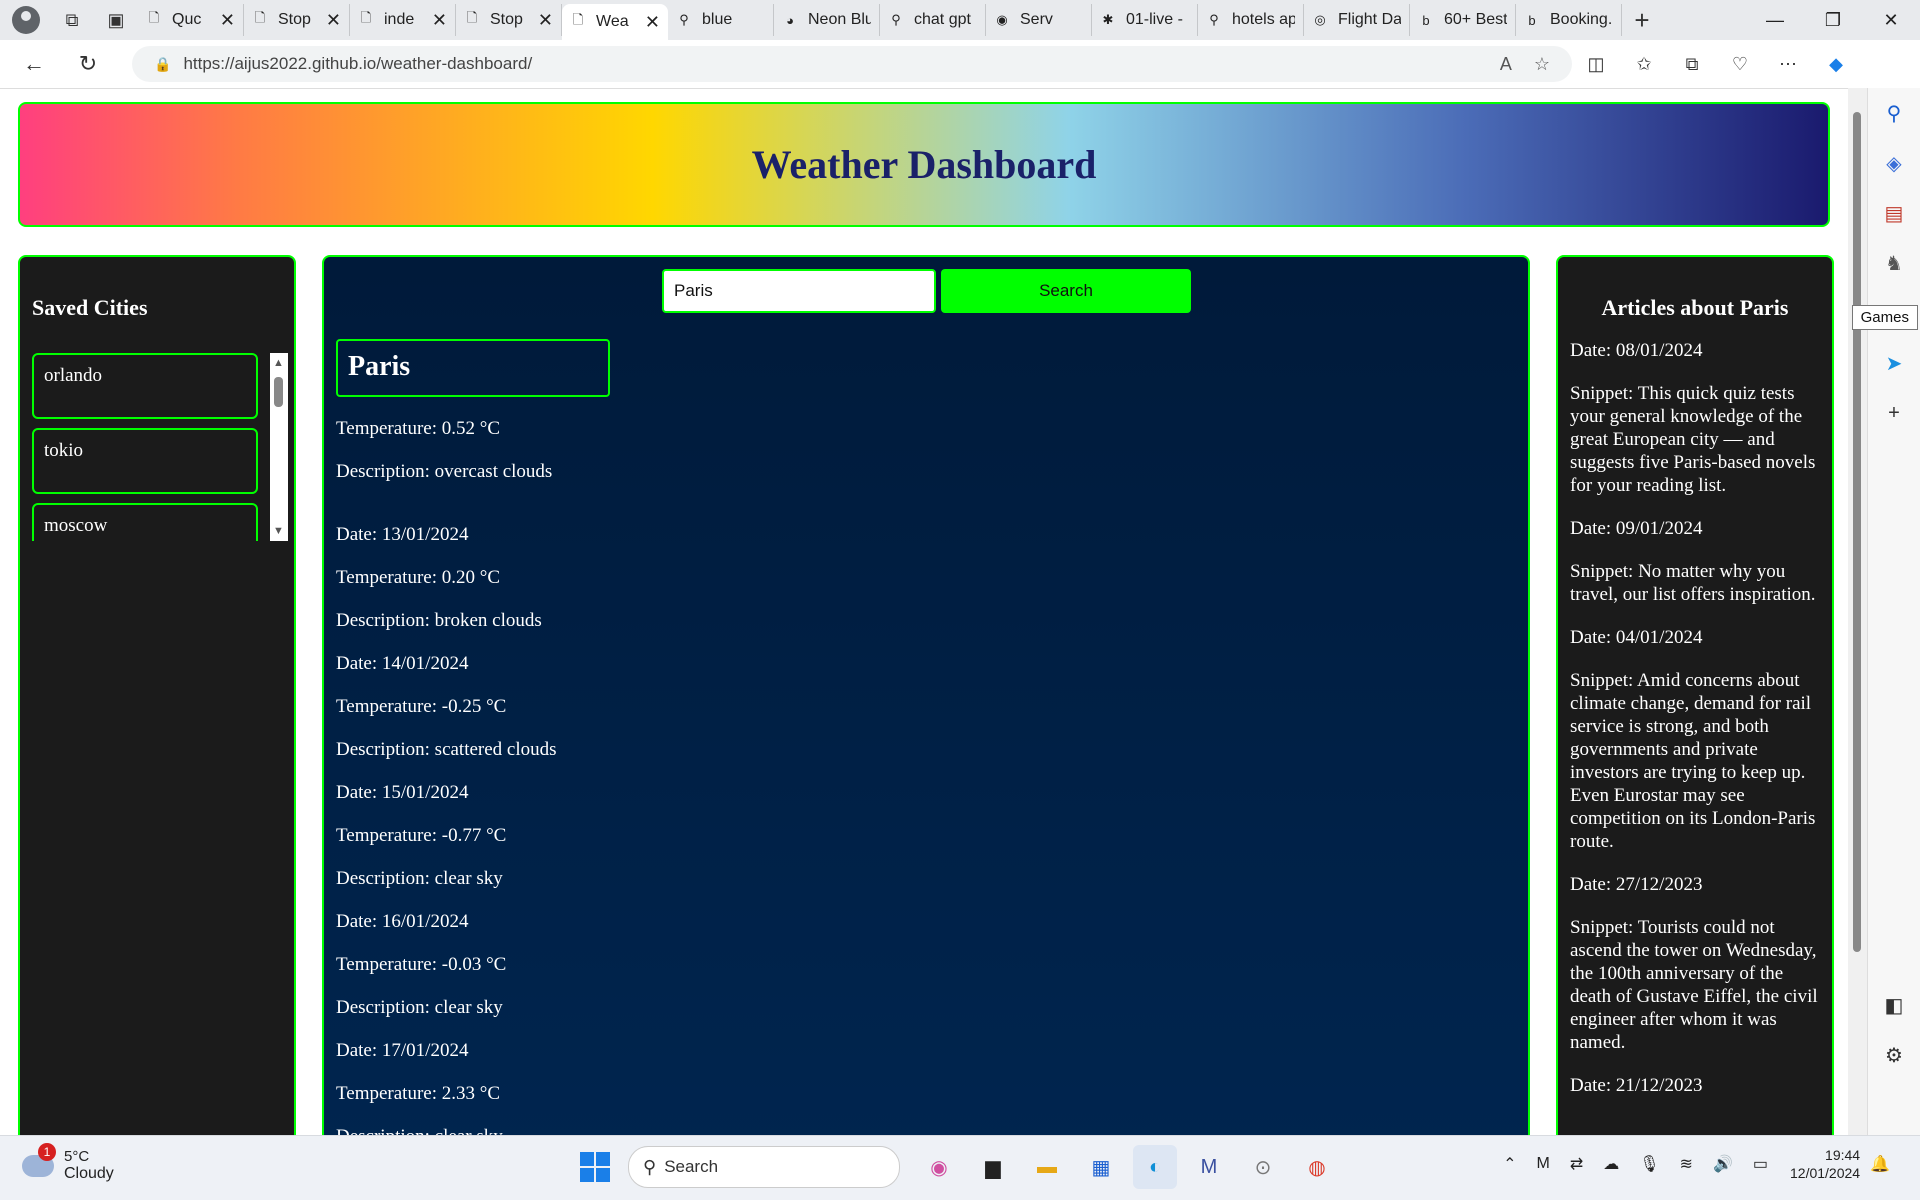  What do you see at coordinates (506, 19) in the screenshot?
I see `tab-title: Stop` at bounding box center [506, 19].